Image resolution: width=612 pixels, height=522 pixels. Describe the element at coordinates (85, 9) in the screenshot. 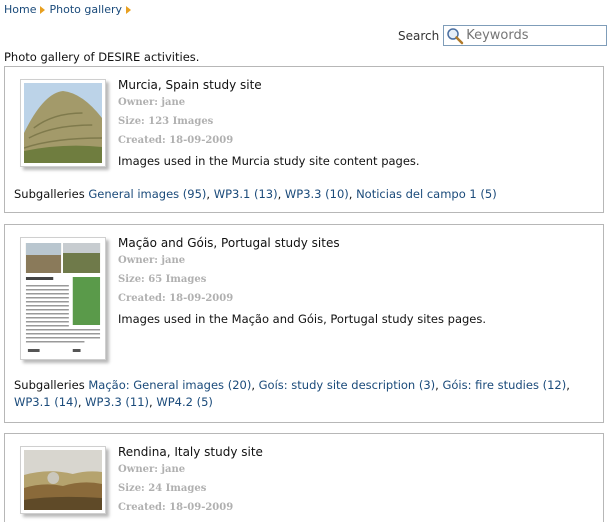

I see `breadcrumb-photo-gallery-link: Photo gallery` at that location.